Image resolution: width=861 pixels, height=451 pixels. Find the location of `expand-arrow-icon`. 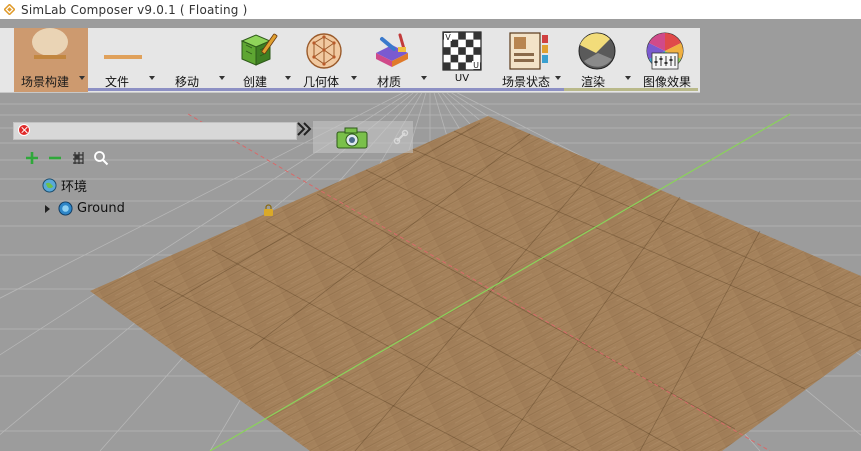

expand-arrow-icon is located at coordinates (47, 208).